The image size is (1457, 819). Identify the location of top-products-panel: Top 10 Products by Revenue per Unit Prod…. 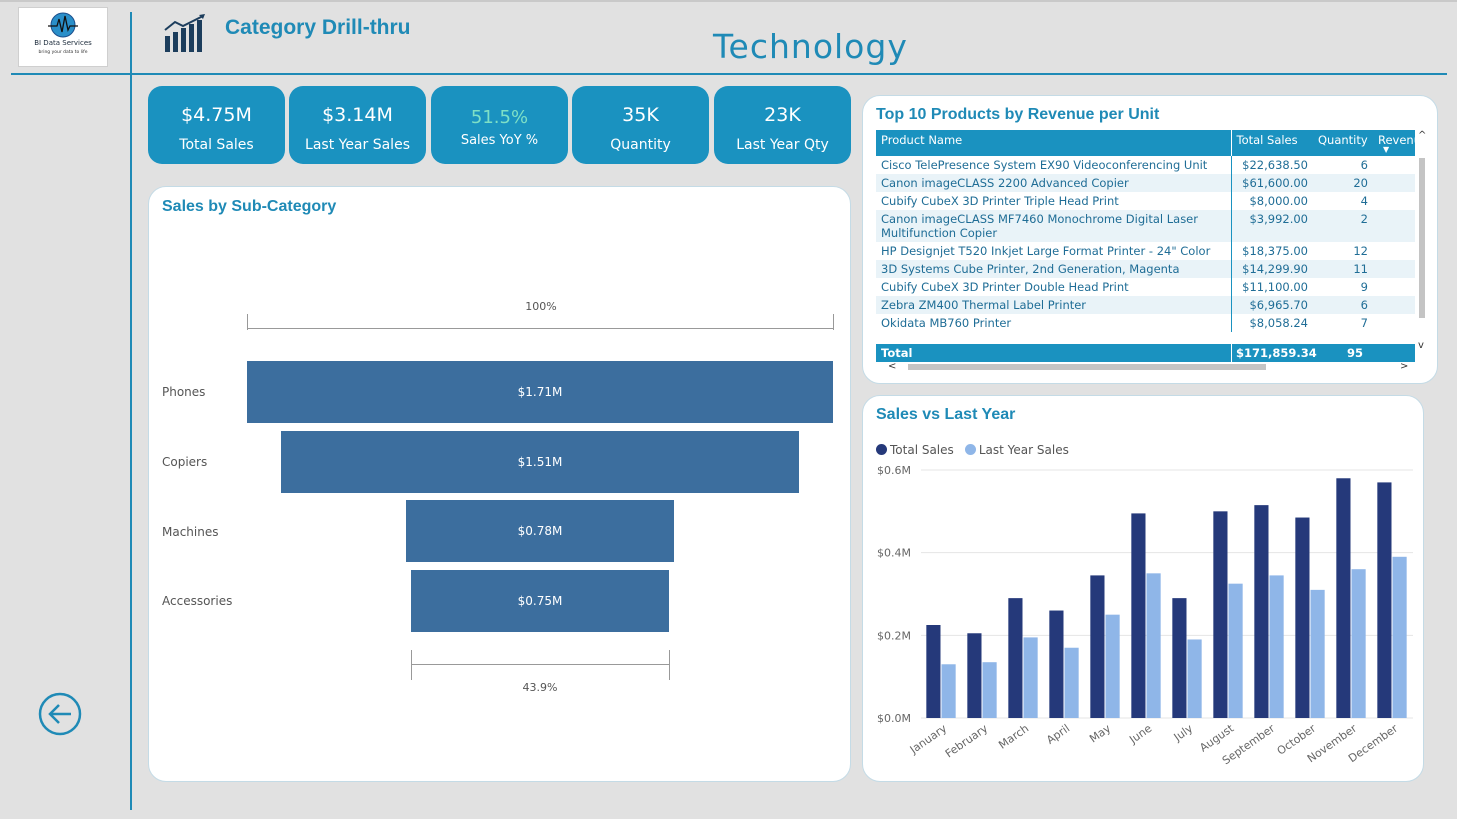
(1150, 239).